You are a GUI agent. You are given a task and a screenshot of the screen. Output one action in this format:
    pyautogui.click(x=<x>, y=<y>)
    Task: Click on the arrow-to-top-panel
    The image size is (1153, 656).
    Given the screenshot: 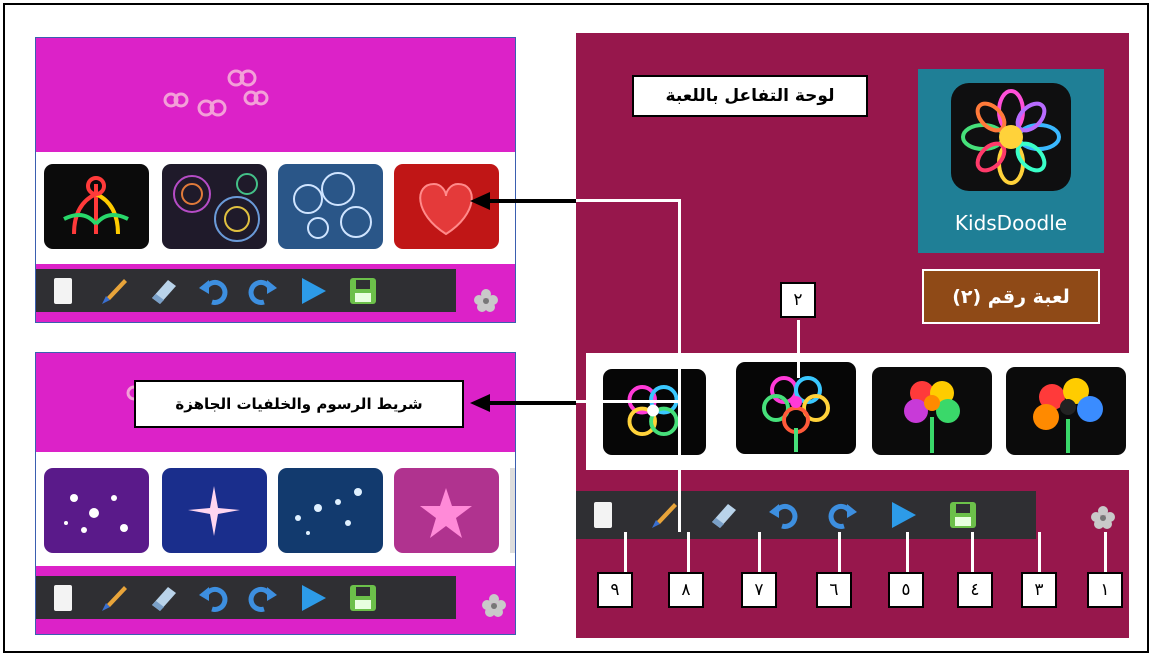 What is the action you would take?
    pyautogui.click(x=530, y=201)
    